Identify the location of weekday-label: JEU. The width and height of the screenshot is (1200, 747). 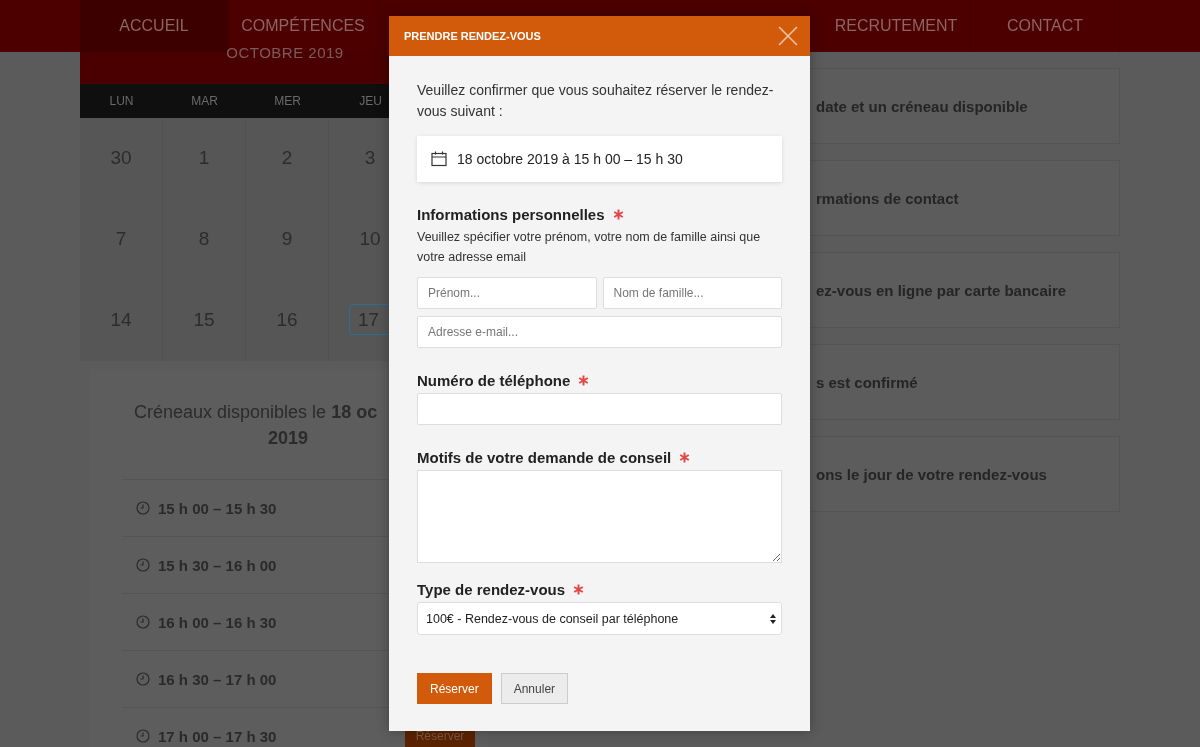
(370, 101).